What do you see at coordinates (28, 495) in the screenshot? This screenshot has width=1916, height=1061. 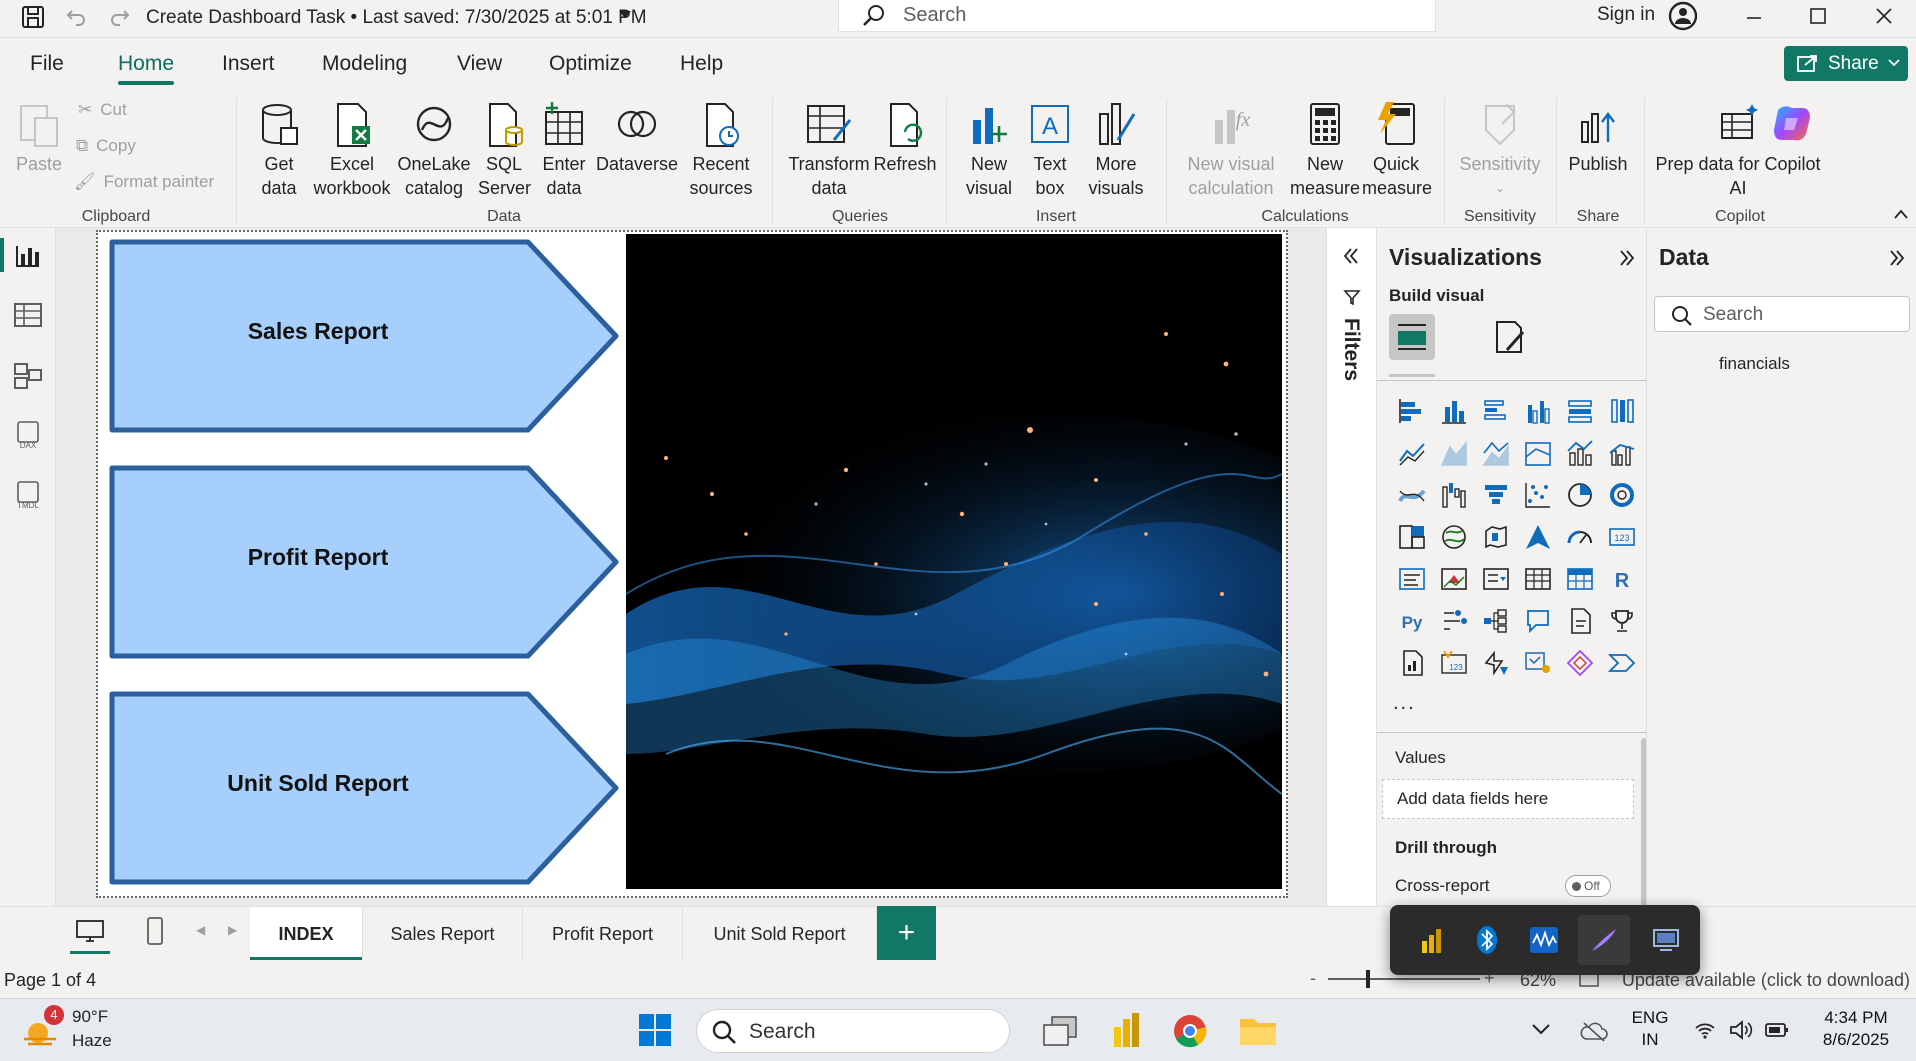 I see `tmdl-view-icon: TMDL` at bounding box center [28, 495].